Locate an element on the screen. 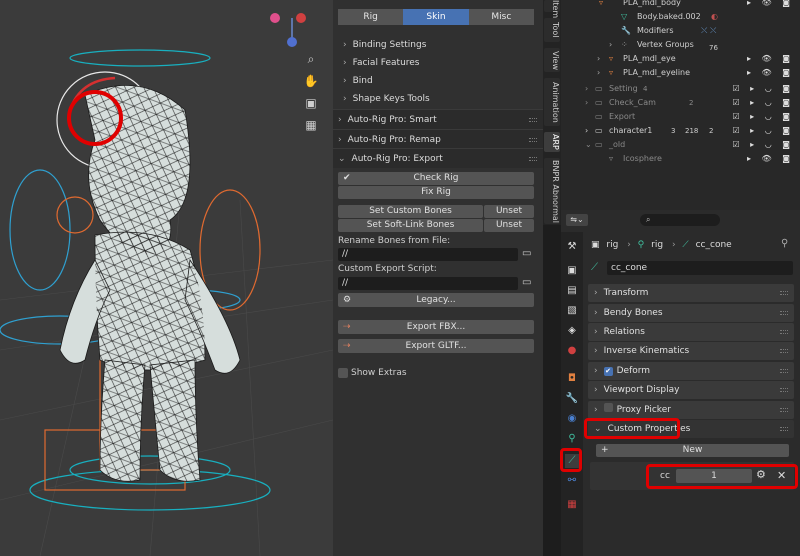 The height and width of the screenshot is (556, 800). outliner-row-setting: › ▭ Setting 4 ☑ ▸ ◡ ◙ is located at coordinates (680, 89).